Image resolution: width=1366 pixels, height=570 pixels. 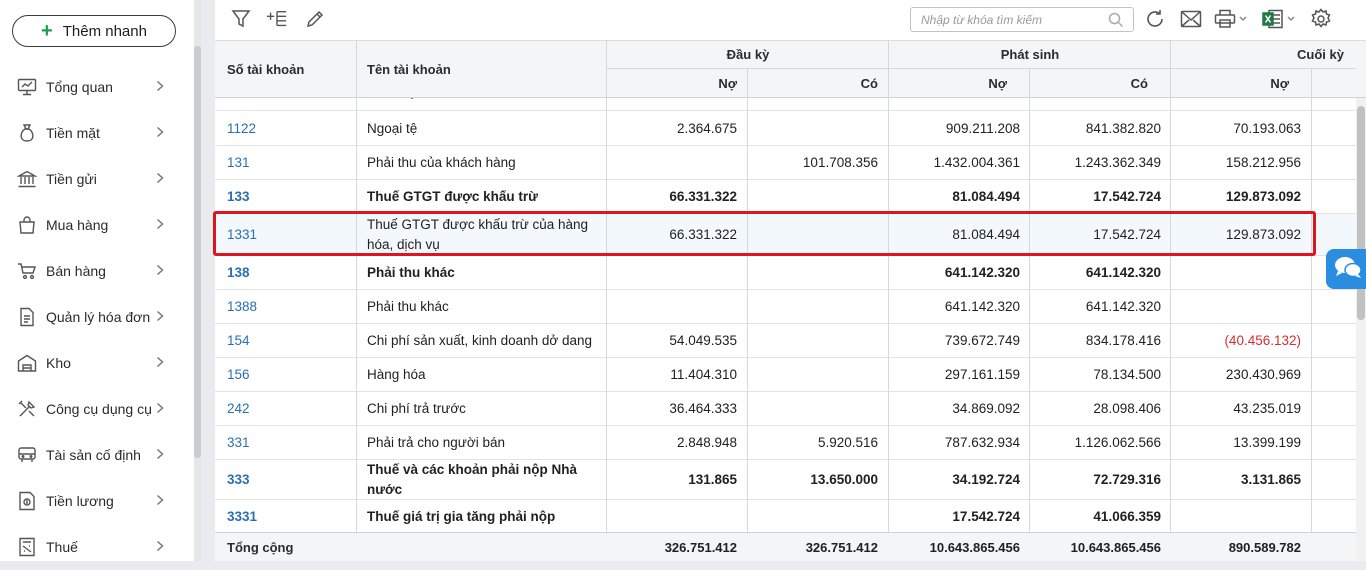 I want to click on opening-debit-cell: 13.592.220, so click(x=672, y=104).